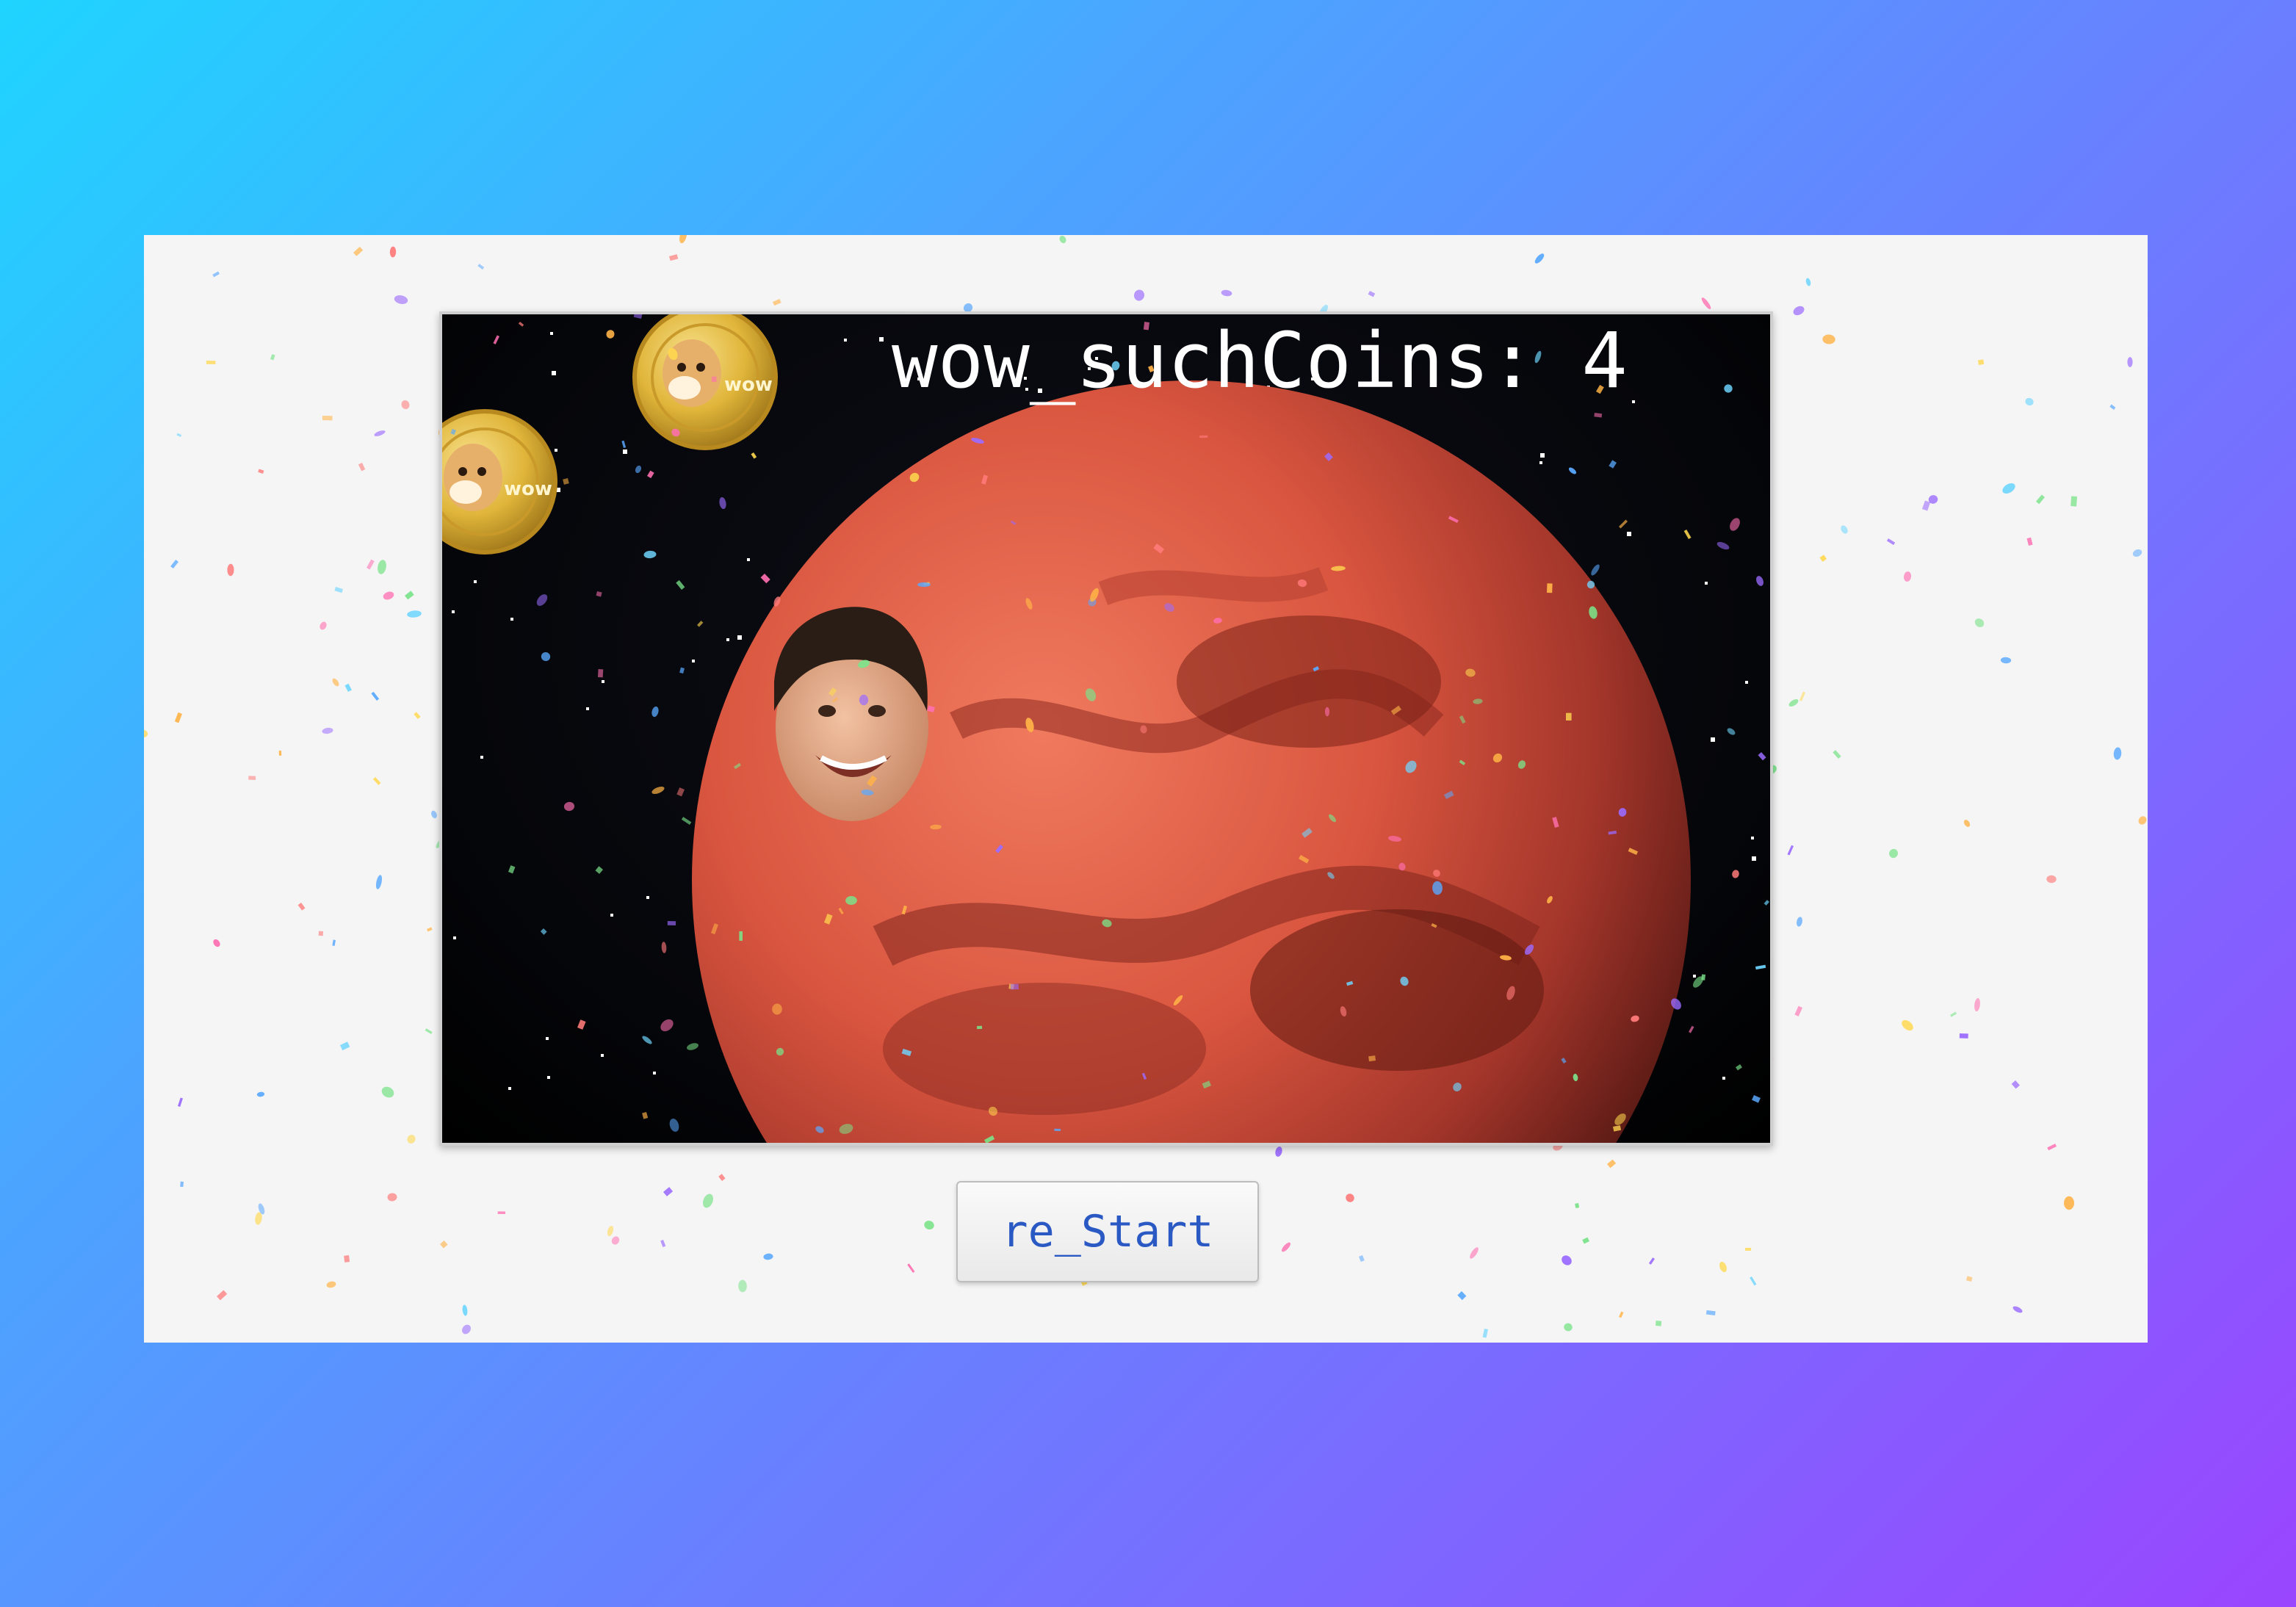 This screenshot has width=2296, height=1607. I want to click on restart-button: re_Start, so click(1107, 1231).